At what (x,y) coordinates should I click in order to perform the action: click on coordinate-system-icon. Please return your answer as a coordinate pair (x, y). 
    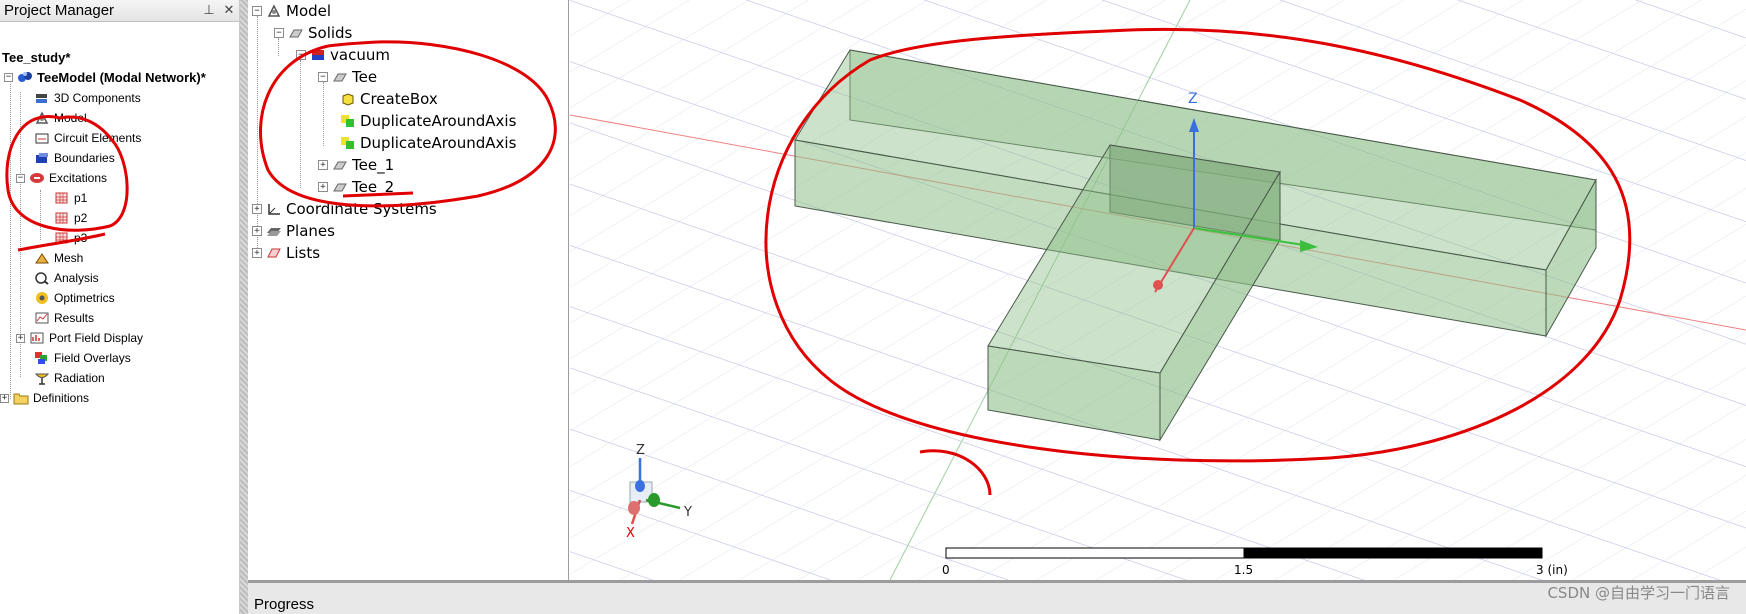
    Looking at the image, I should click on (274, 209).